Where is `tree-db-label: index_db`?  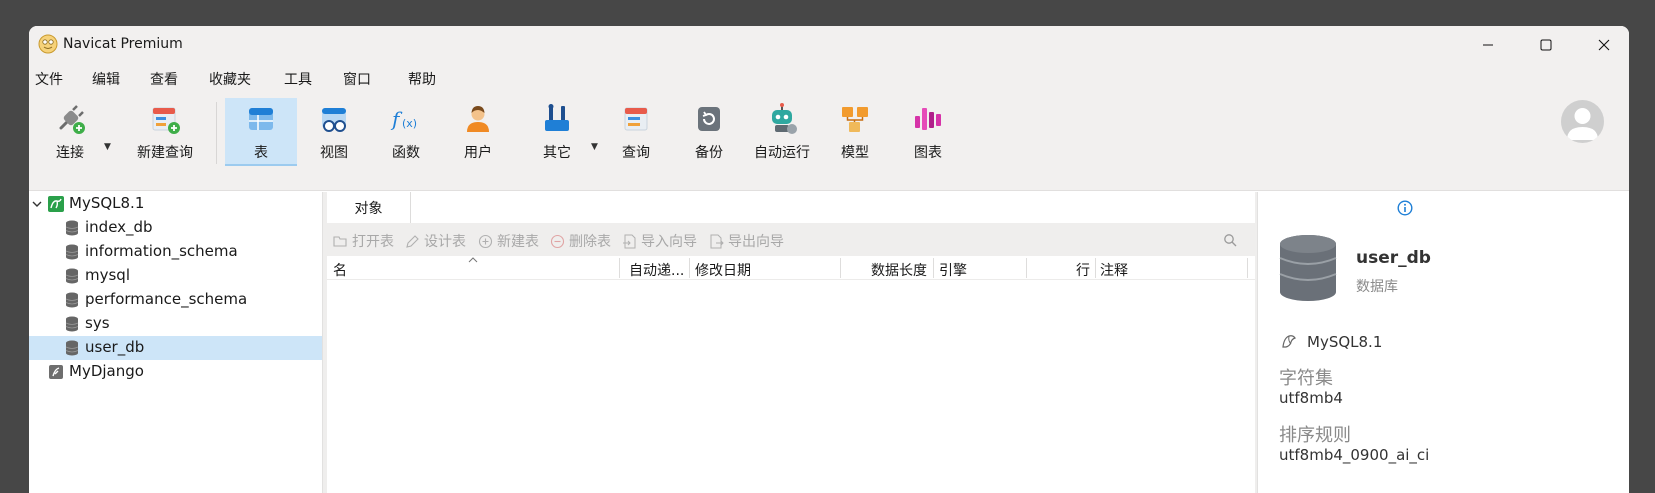
tree-db-label: index_db is located at coordinates (119, 227).